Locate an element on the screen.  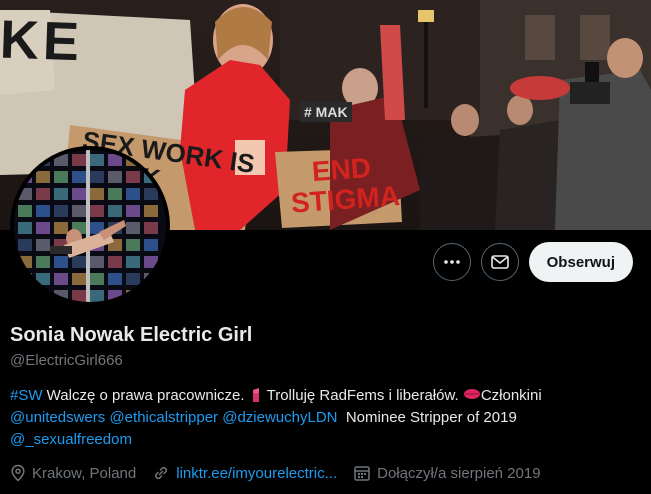
mention-link: @unitedswers is located at coordinates (57, 417).